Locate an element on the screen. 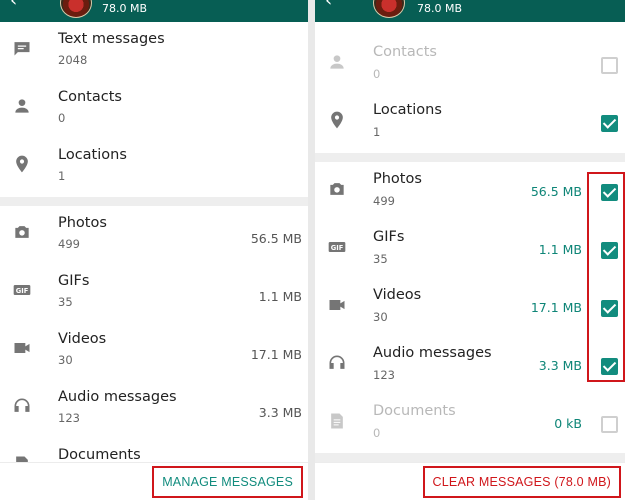 The image size is (625, 500). row-count: 2048 is located at coordinates (73, 60).